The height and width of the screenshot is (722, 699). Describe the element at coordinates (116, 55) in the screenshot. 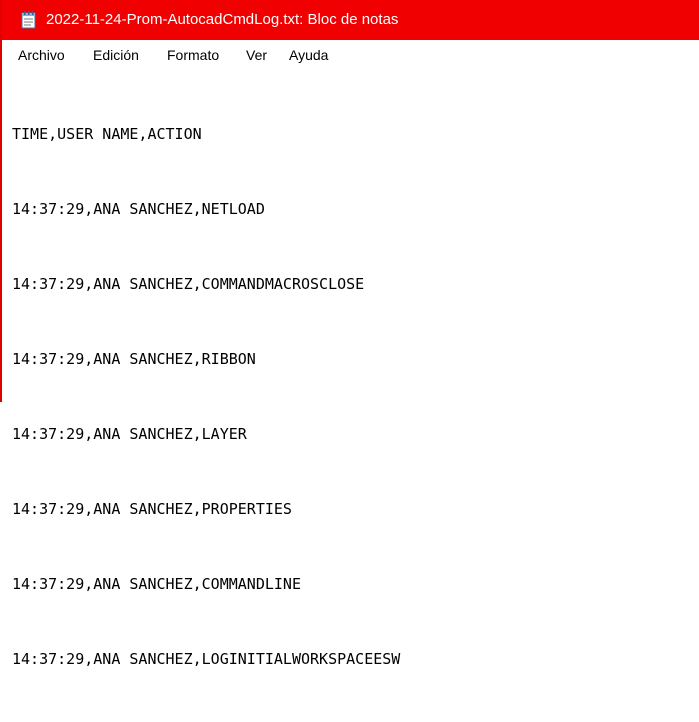

I see `menu-edicion: Edición` at that location.